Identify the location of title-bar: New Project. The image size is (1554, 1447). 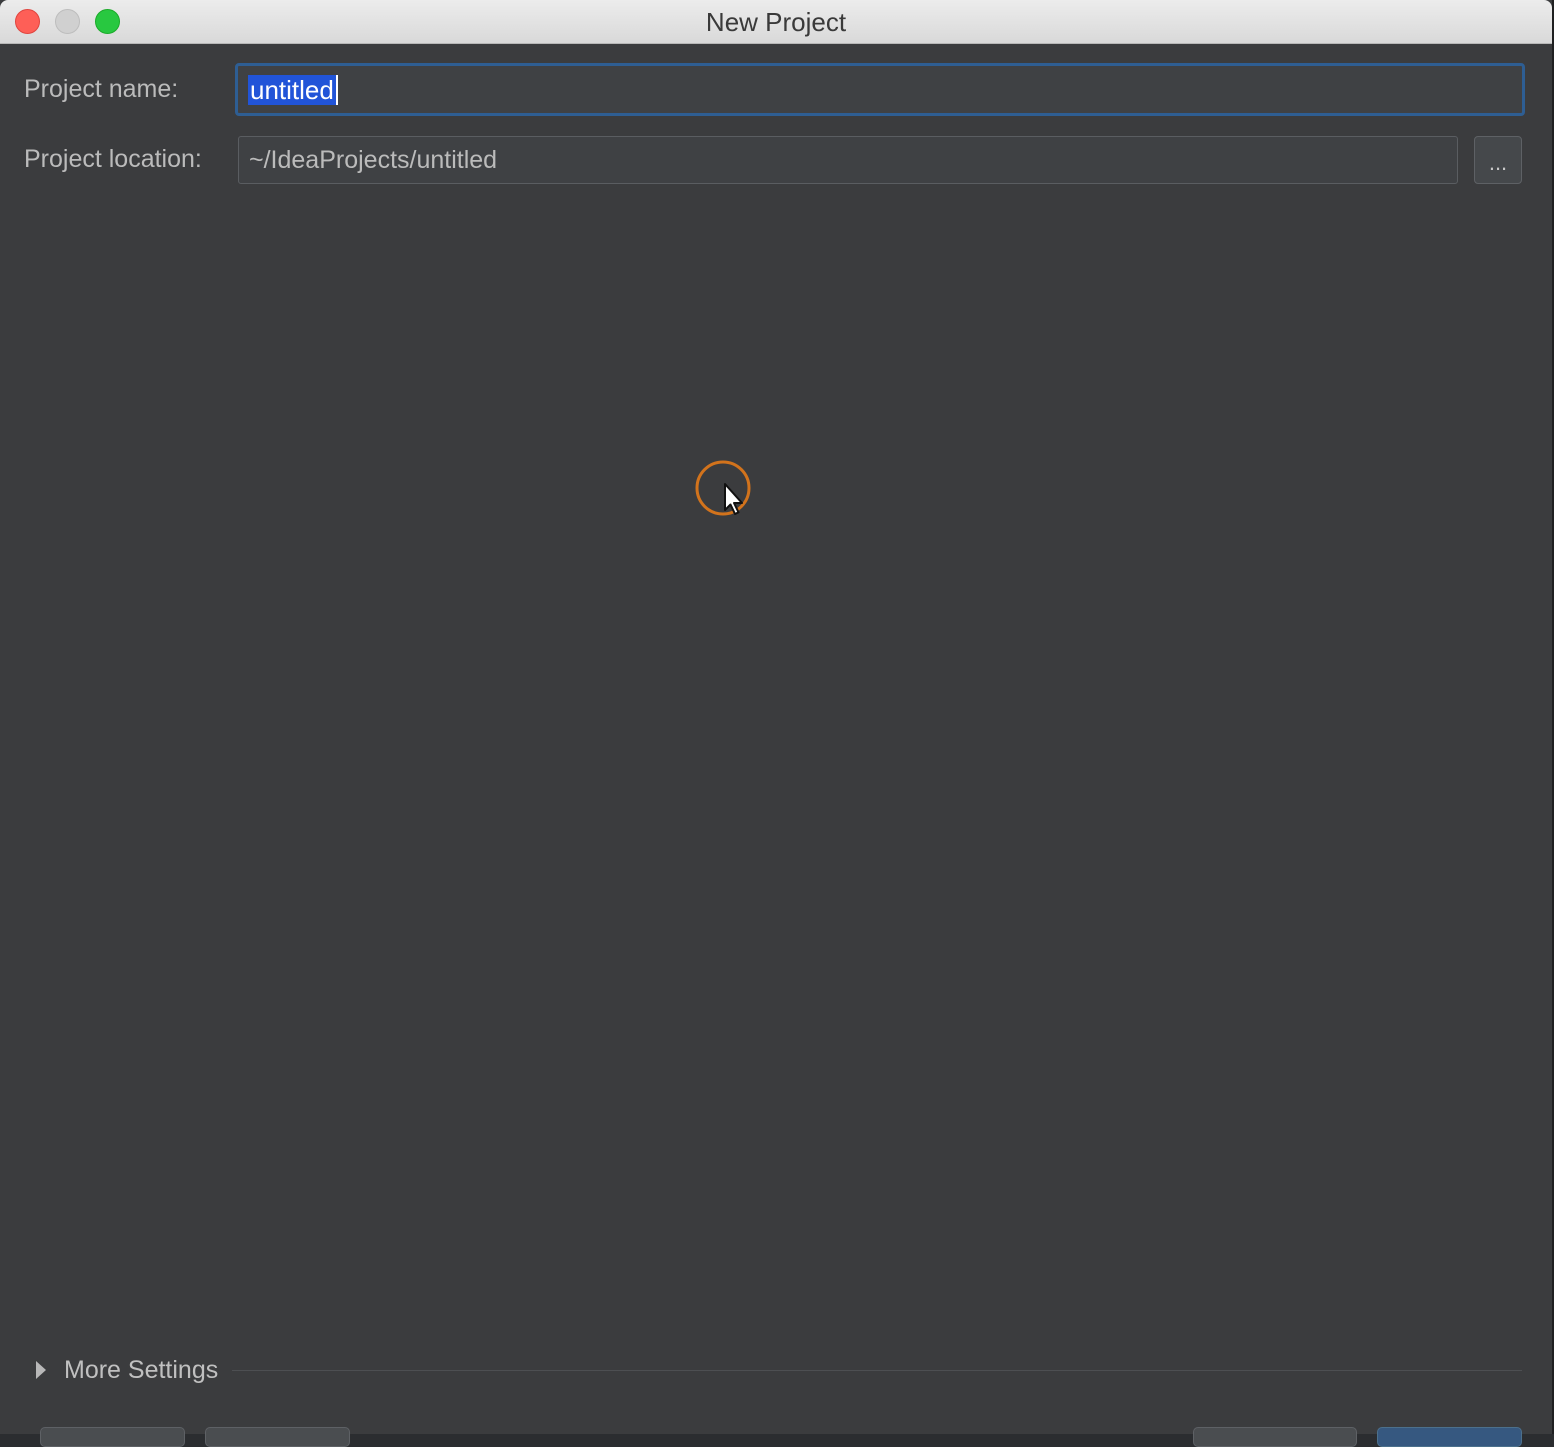
(776, 22).